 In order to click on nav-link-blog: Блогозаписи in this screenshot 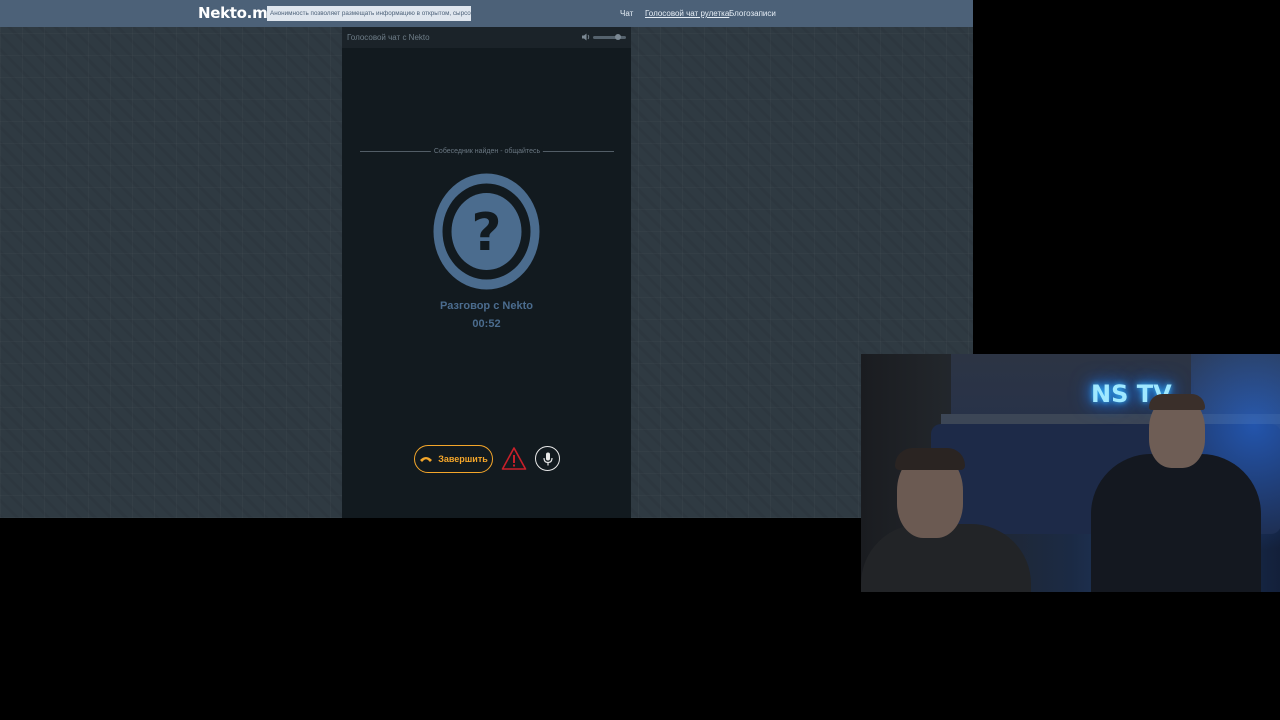, I will do `click(752, 13)`.